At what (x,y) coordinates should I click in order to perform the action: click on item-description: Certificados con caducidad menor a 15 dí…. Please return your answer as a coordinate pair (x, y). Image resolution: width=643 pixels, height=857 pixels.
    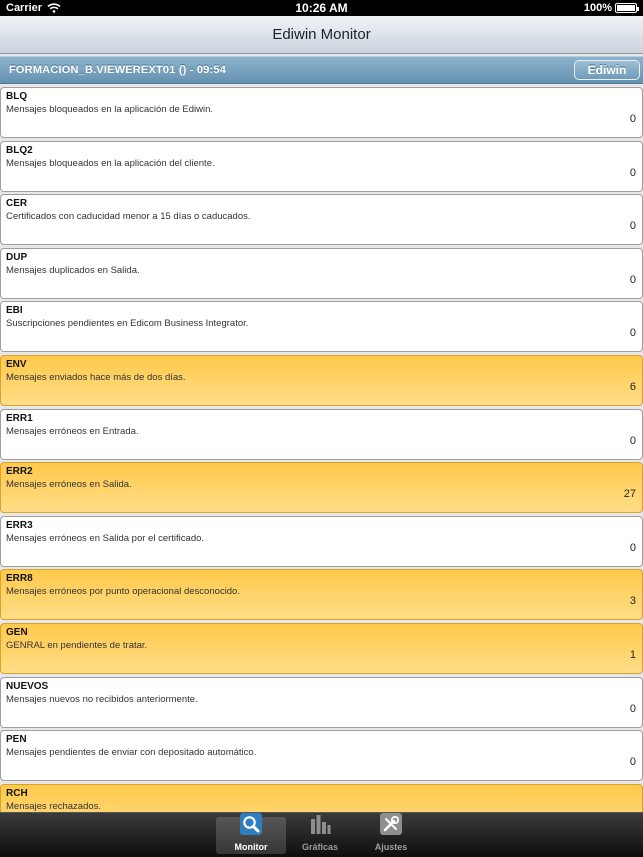
    Looking at the image, I should click on (128, 217).